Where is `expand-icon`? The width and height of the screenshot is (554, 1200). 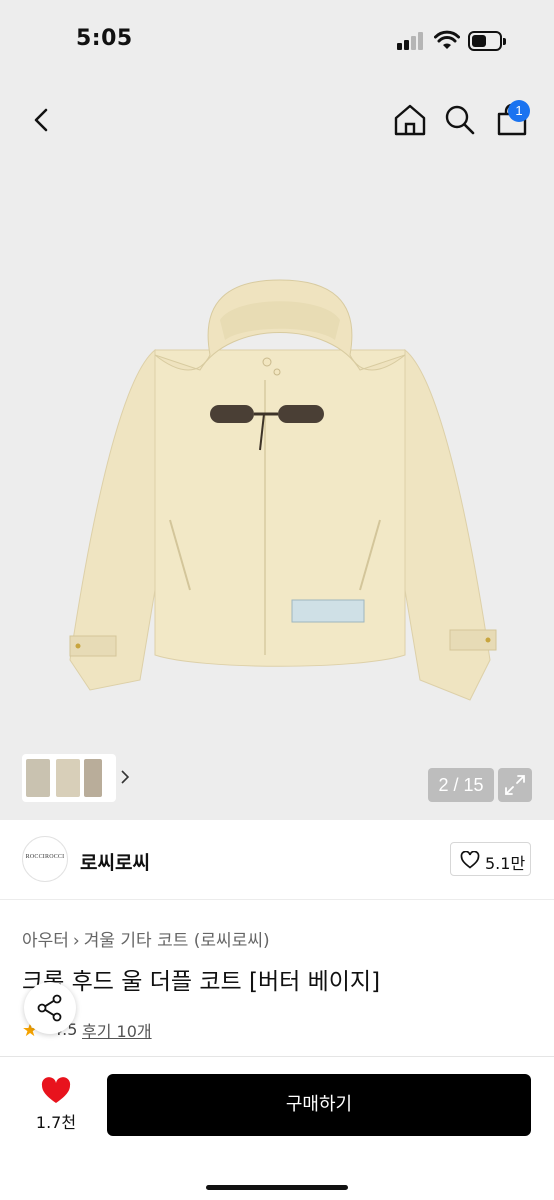
expand-icon is located at coordinates (515, 785).